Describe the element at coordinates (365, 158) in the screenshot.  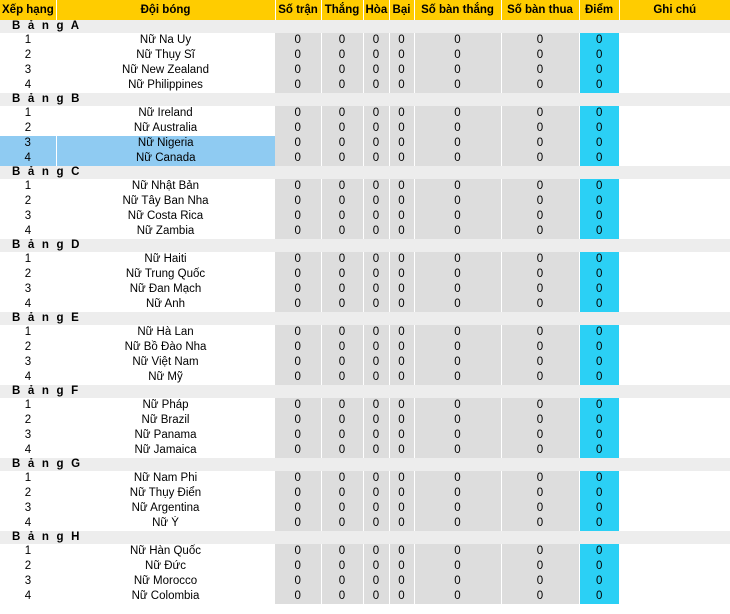
I see `table-row: 4 Nữ Canada 0 0 0 0 0 0 0` at that location.